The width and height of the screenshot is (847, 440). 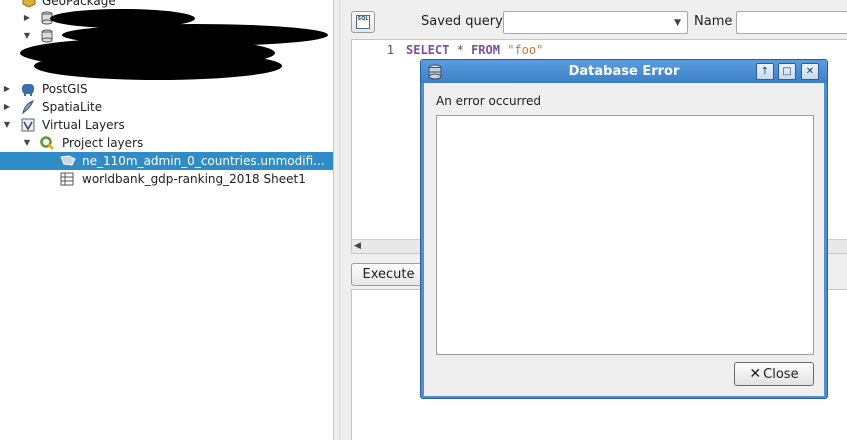 I want to click on geopackage-icon, so click(x=29, y=4).